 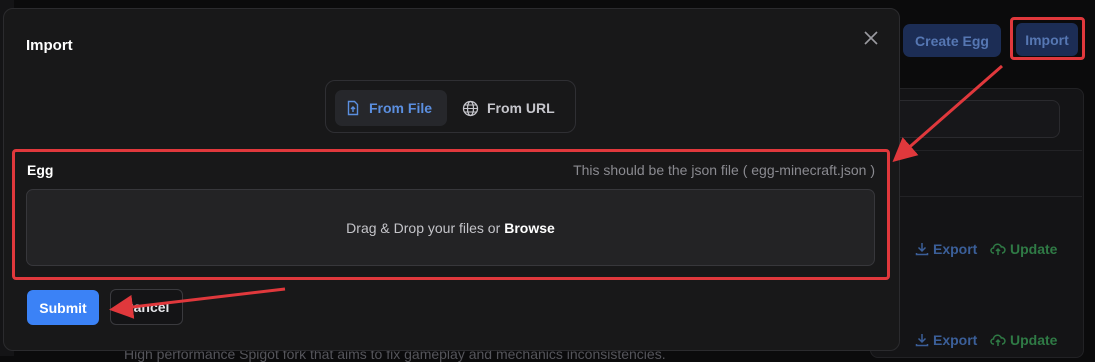 I want to click on import-highlight-box, so click(x=1047, y=38).